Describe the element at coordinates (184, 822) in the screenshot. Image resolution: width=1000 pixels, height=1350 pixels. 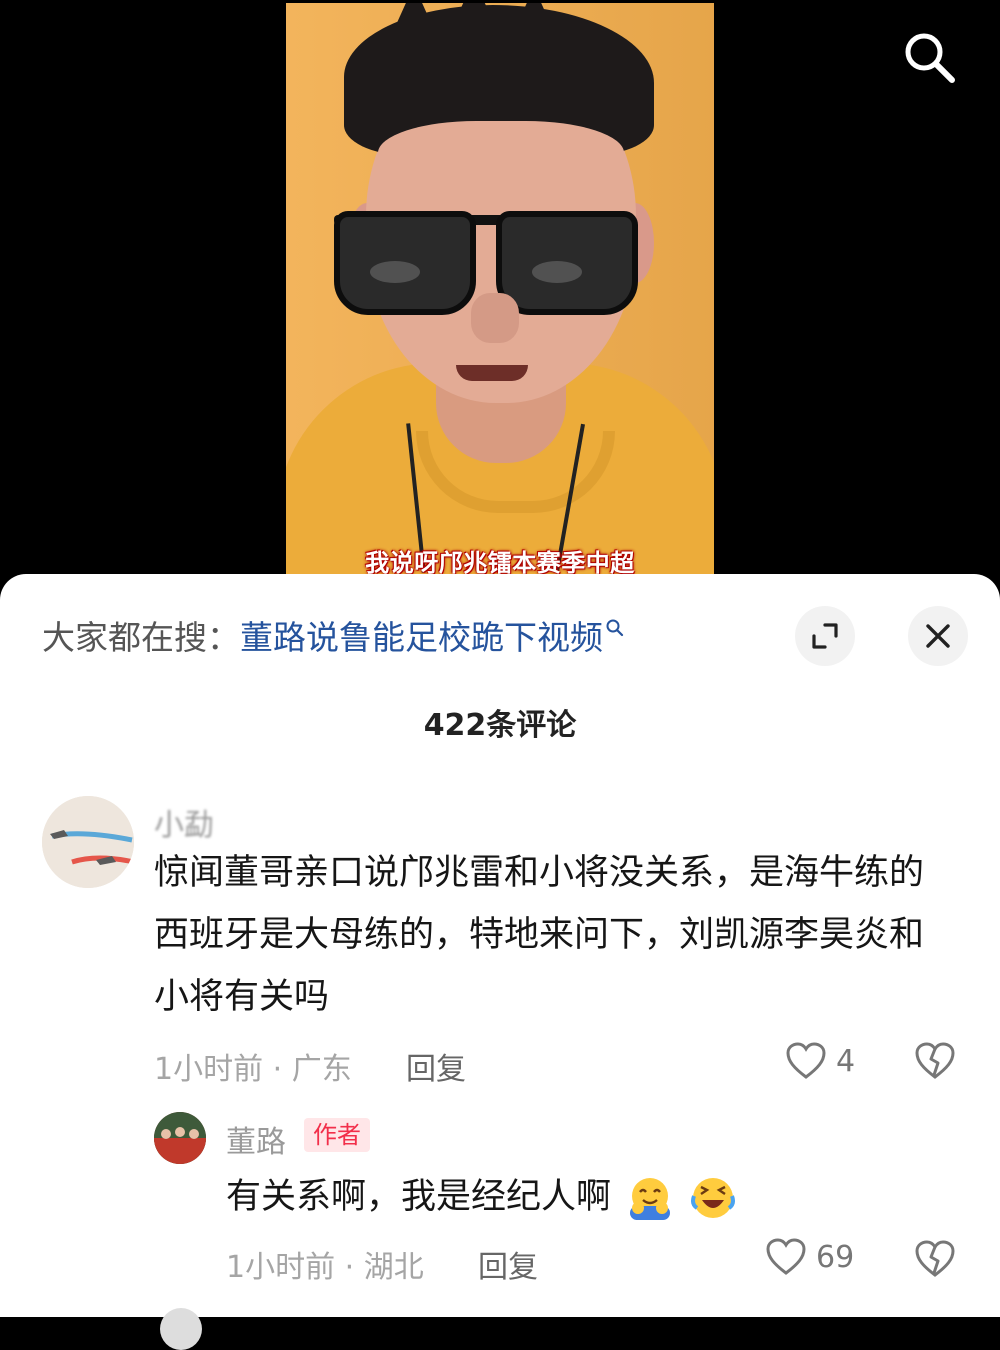
I see `comment-username: 小勐` at that location.